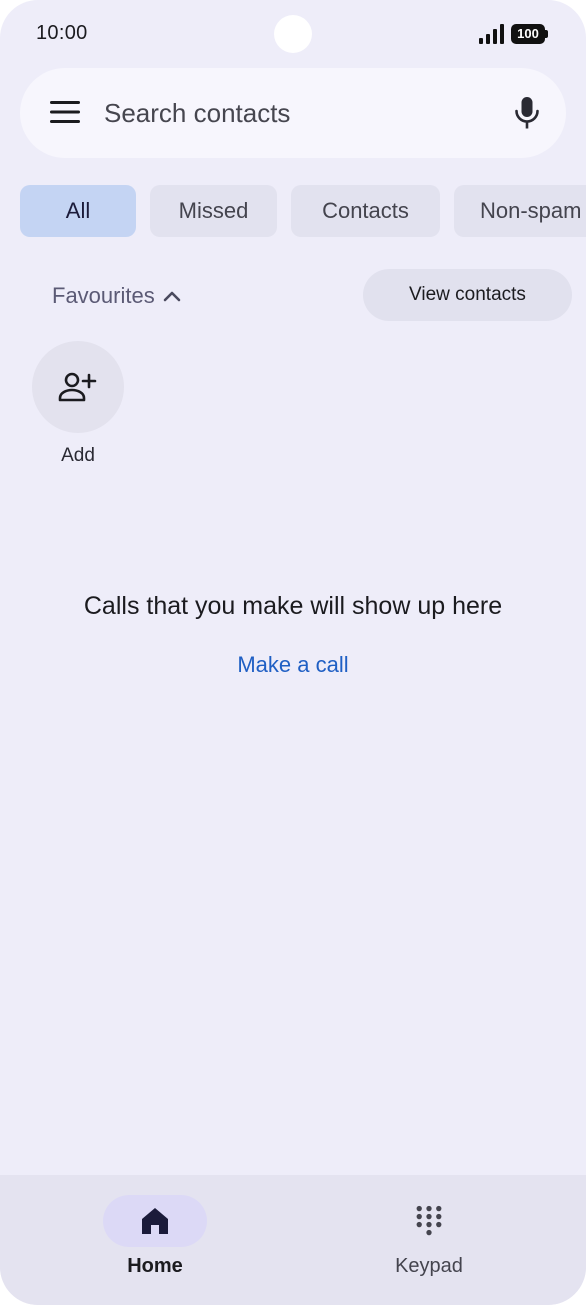 Image resolution: width=586 pixels, height=1305 pixels. I want to click on filter-chips: All Missed Contacts Non-spam, so click(303, 211).